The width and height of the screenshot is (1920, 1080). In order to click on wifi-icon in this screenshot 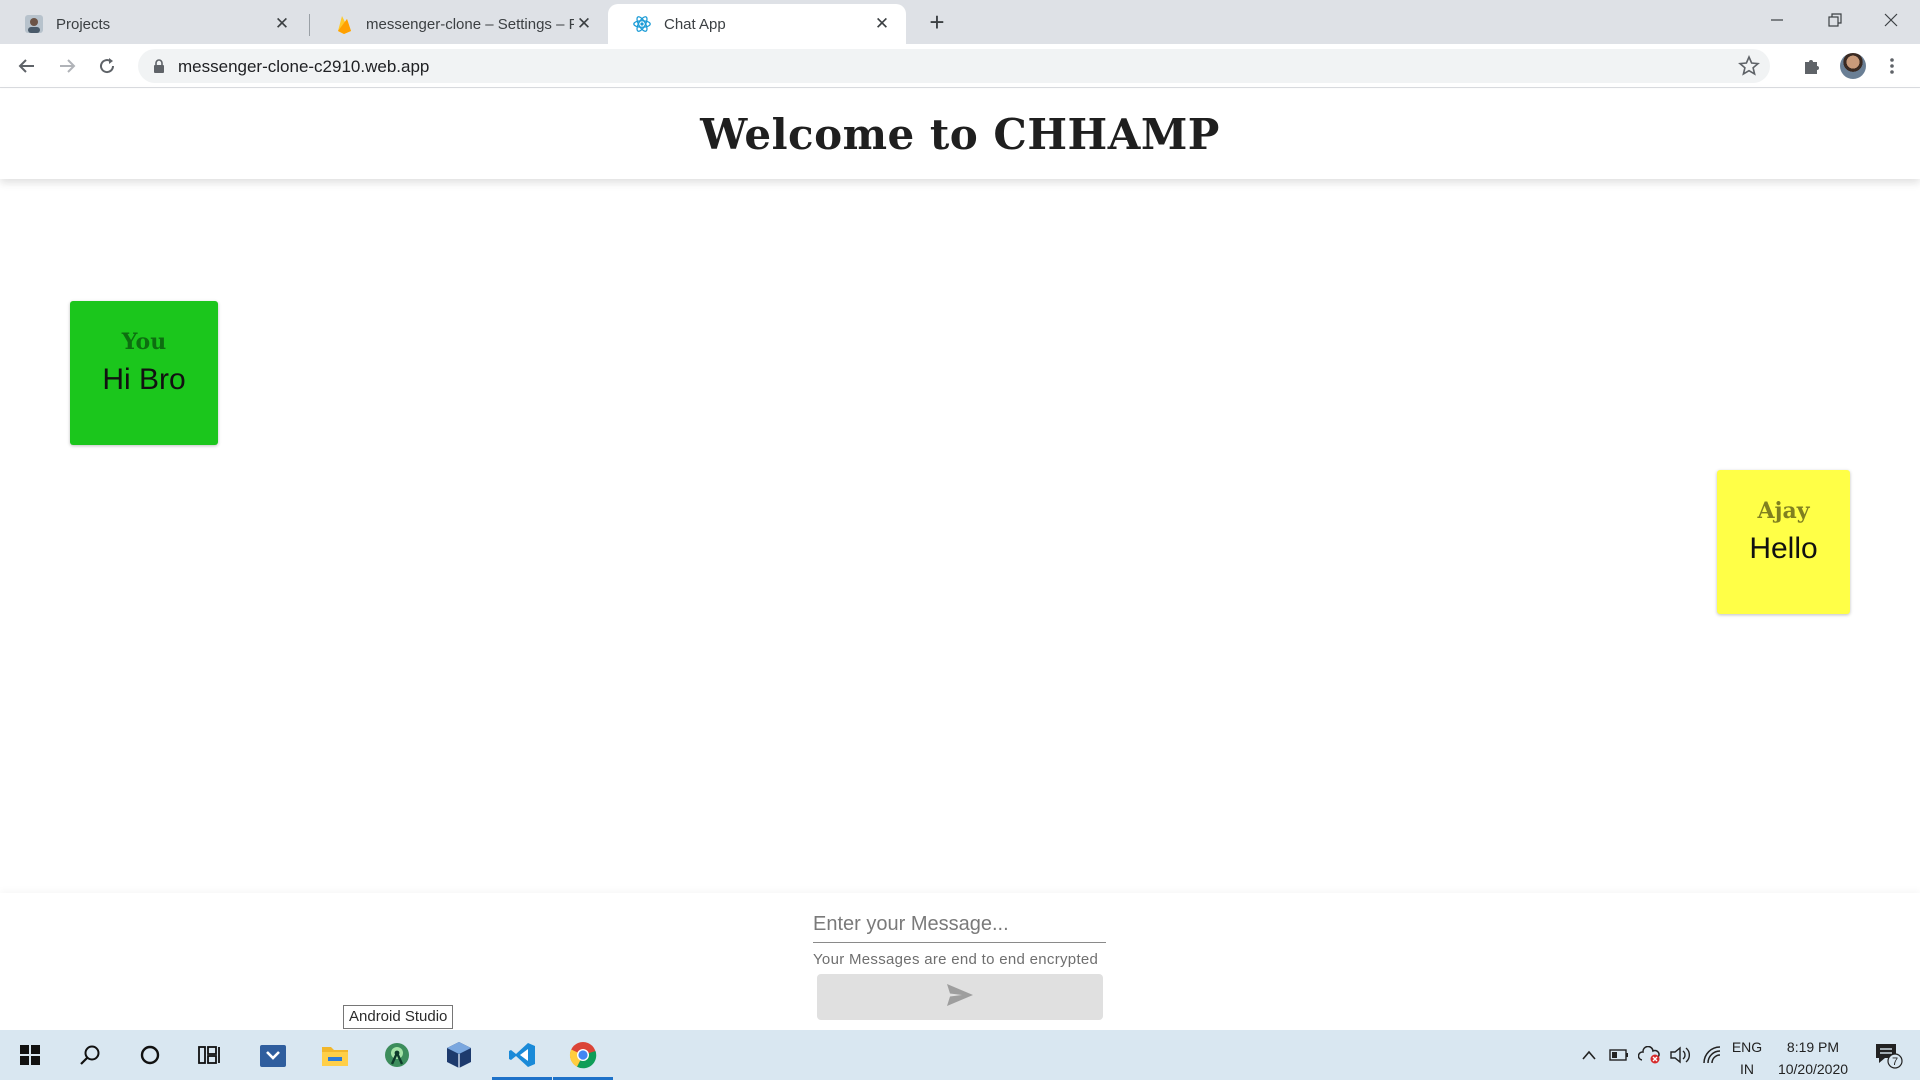, I will do `click(1712, 1055)`.